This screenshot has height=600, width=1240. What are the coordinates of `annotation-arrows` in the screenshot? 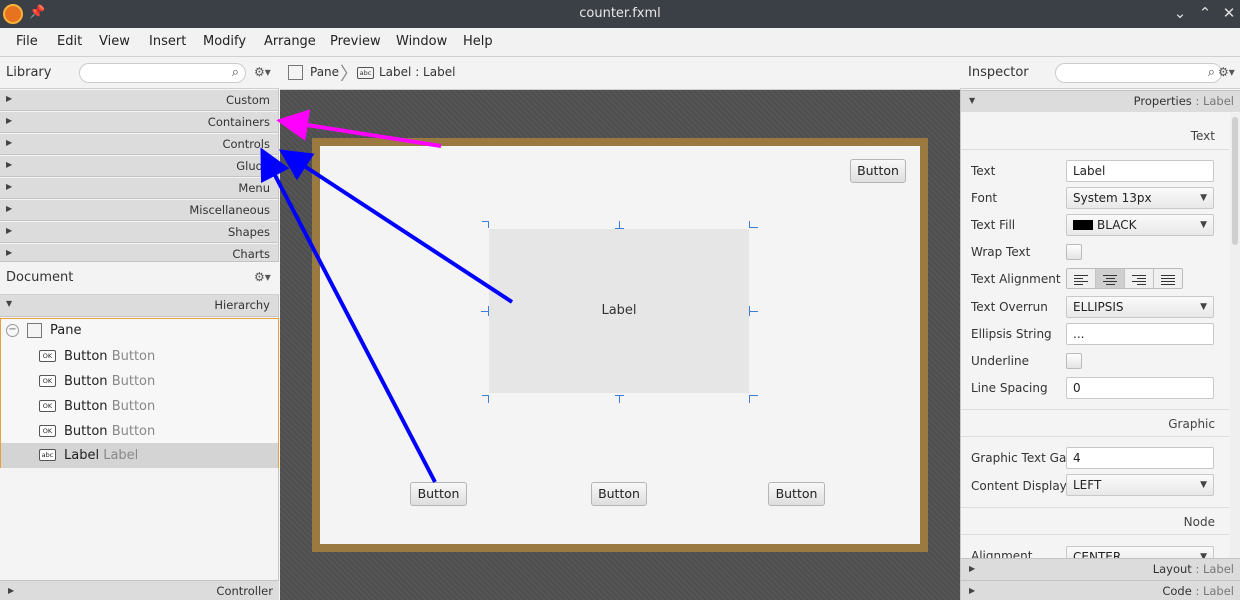 It's located at (387, 296).